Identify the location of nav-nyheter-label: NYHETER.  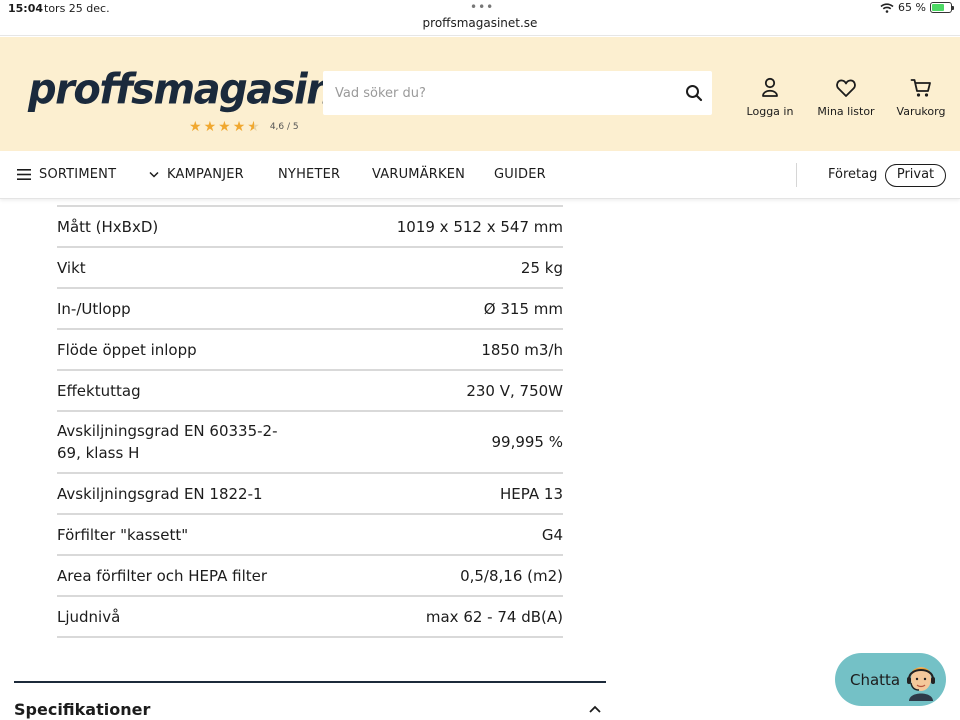
(309, 174).